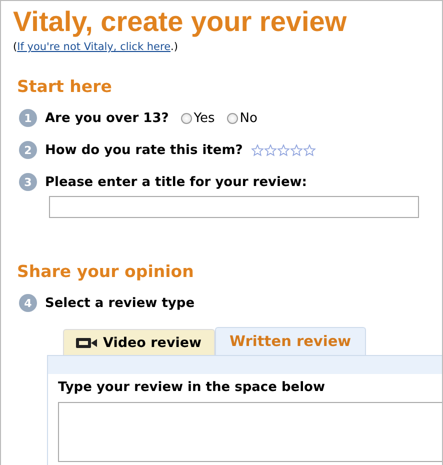 Image resolution: width=443 pixels, height=465 pixels. What do you see at coordinates (107, 118) in the screenshot?
I see `step-label: Are you over 13?` at bounding box center [107, 118].